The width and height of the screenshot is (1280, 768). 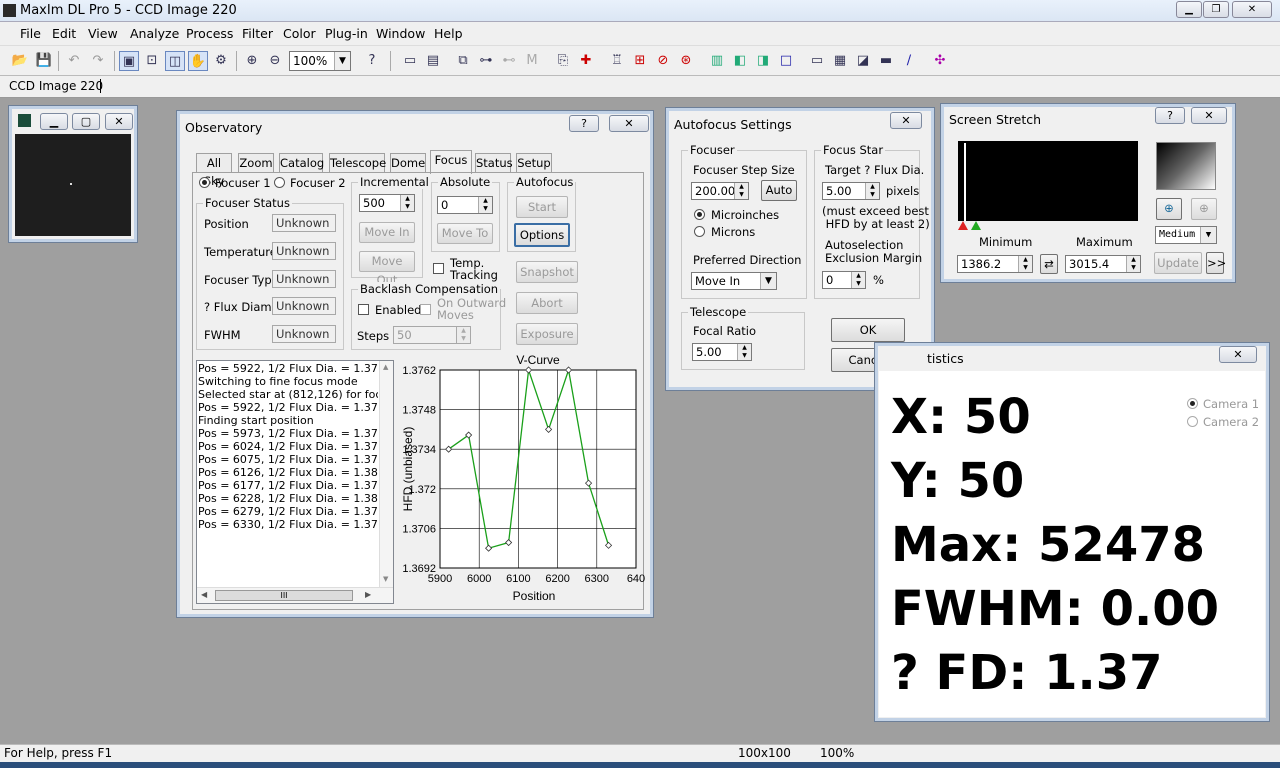 What do you see at coordinates (432, 335) in the screenshot?
I see `steps-input: 50 ▲ ▼` at bounding box center [432, 335].